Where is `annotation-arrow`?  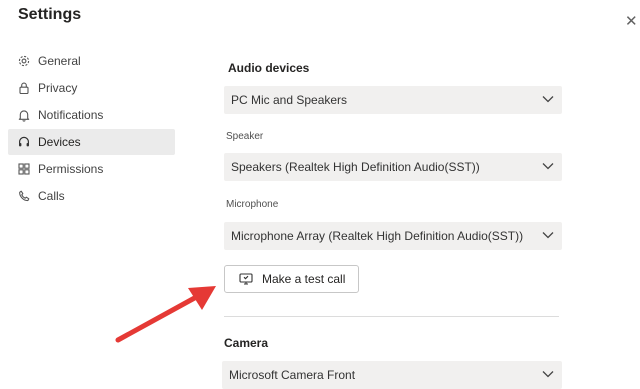 annotation-arrow is located at coordinates (165, 314).